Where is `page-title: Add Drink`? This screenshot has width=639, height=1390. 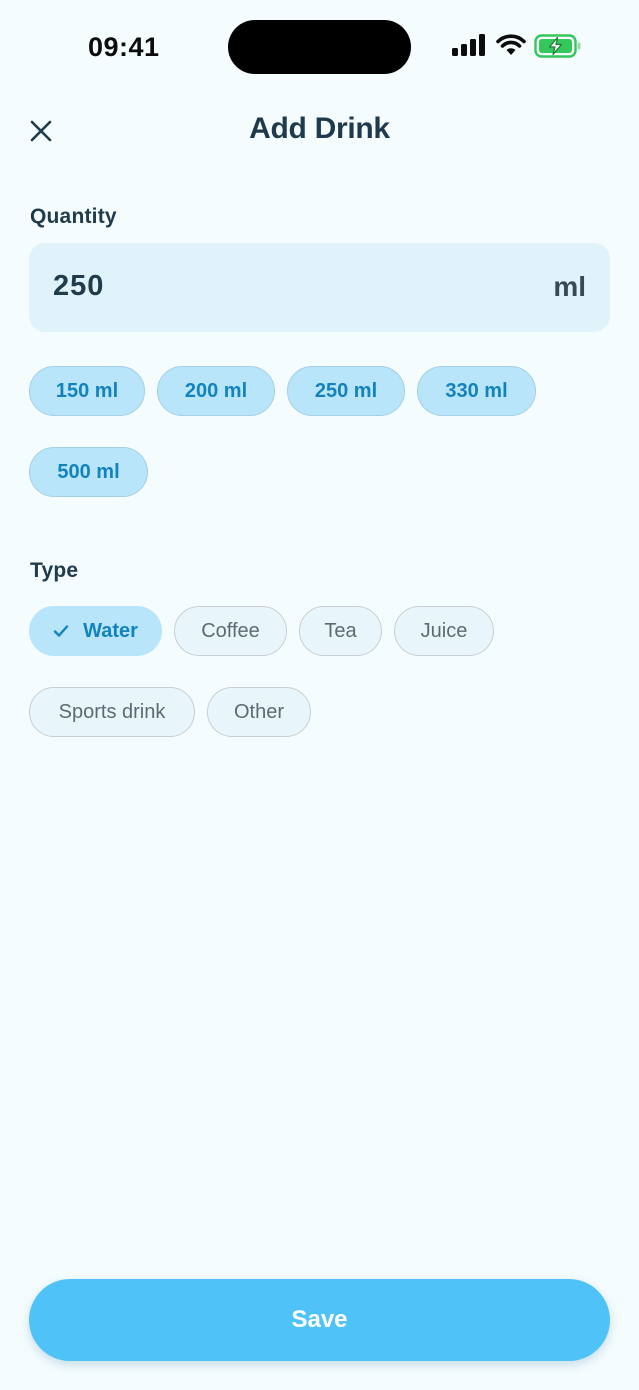 page-title: Add Drink is located at coordinates (319, 128).